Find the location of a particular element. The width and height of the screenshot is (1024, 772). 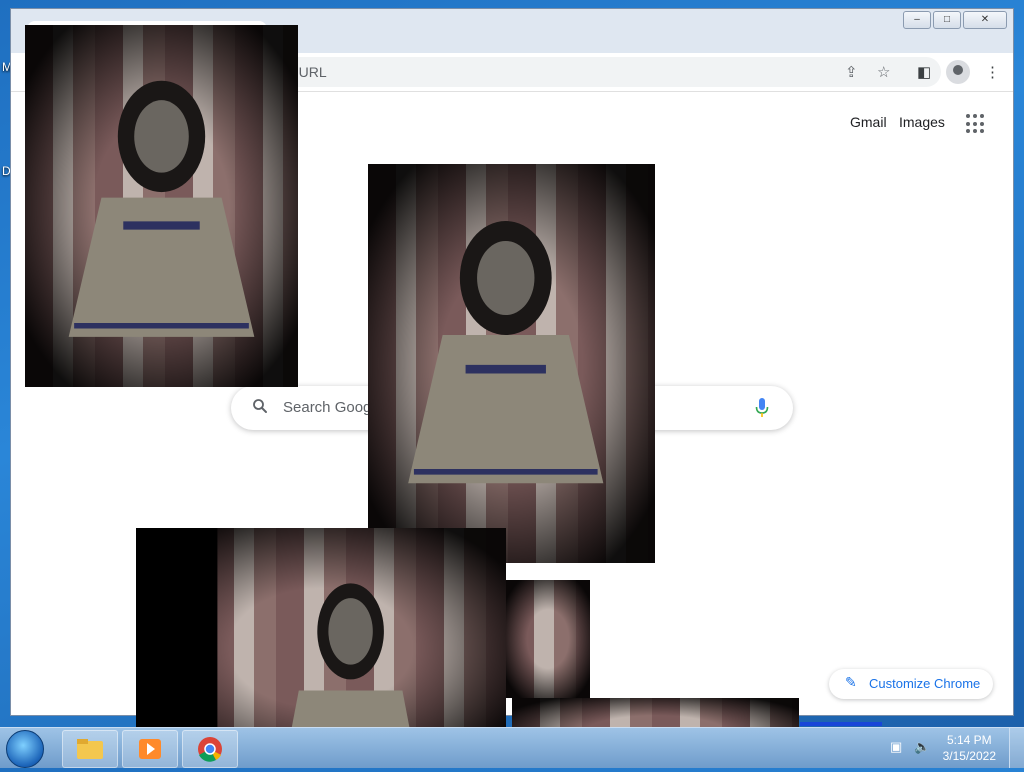

images-link: Images is located at coordinates (922, 122).